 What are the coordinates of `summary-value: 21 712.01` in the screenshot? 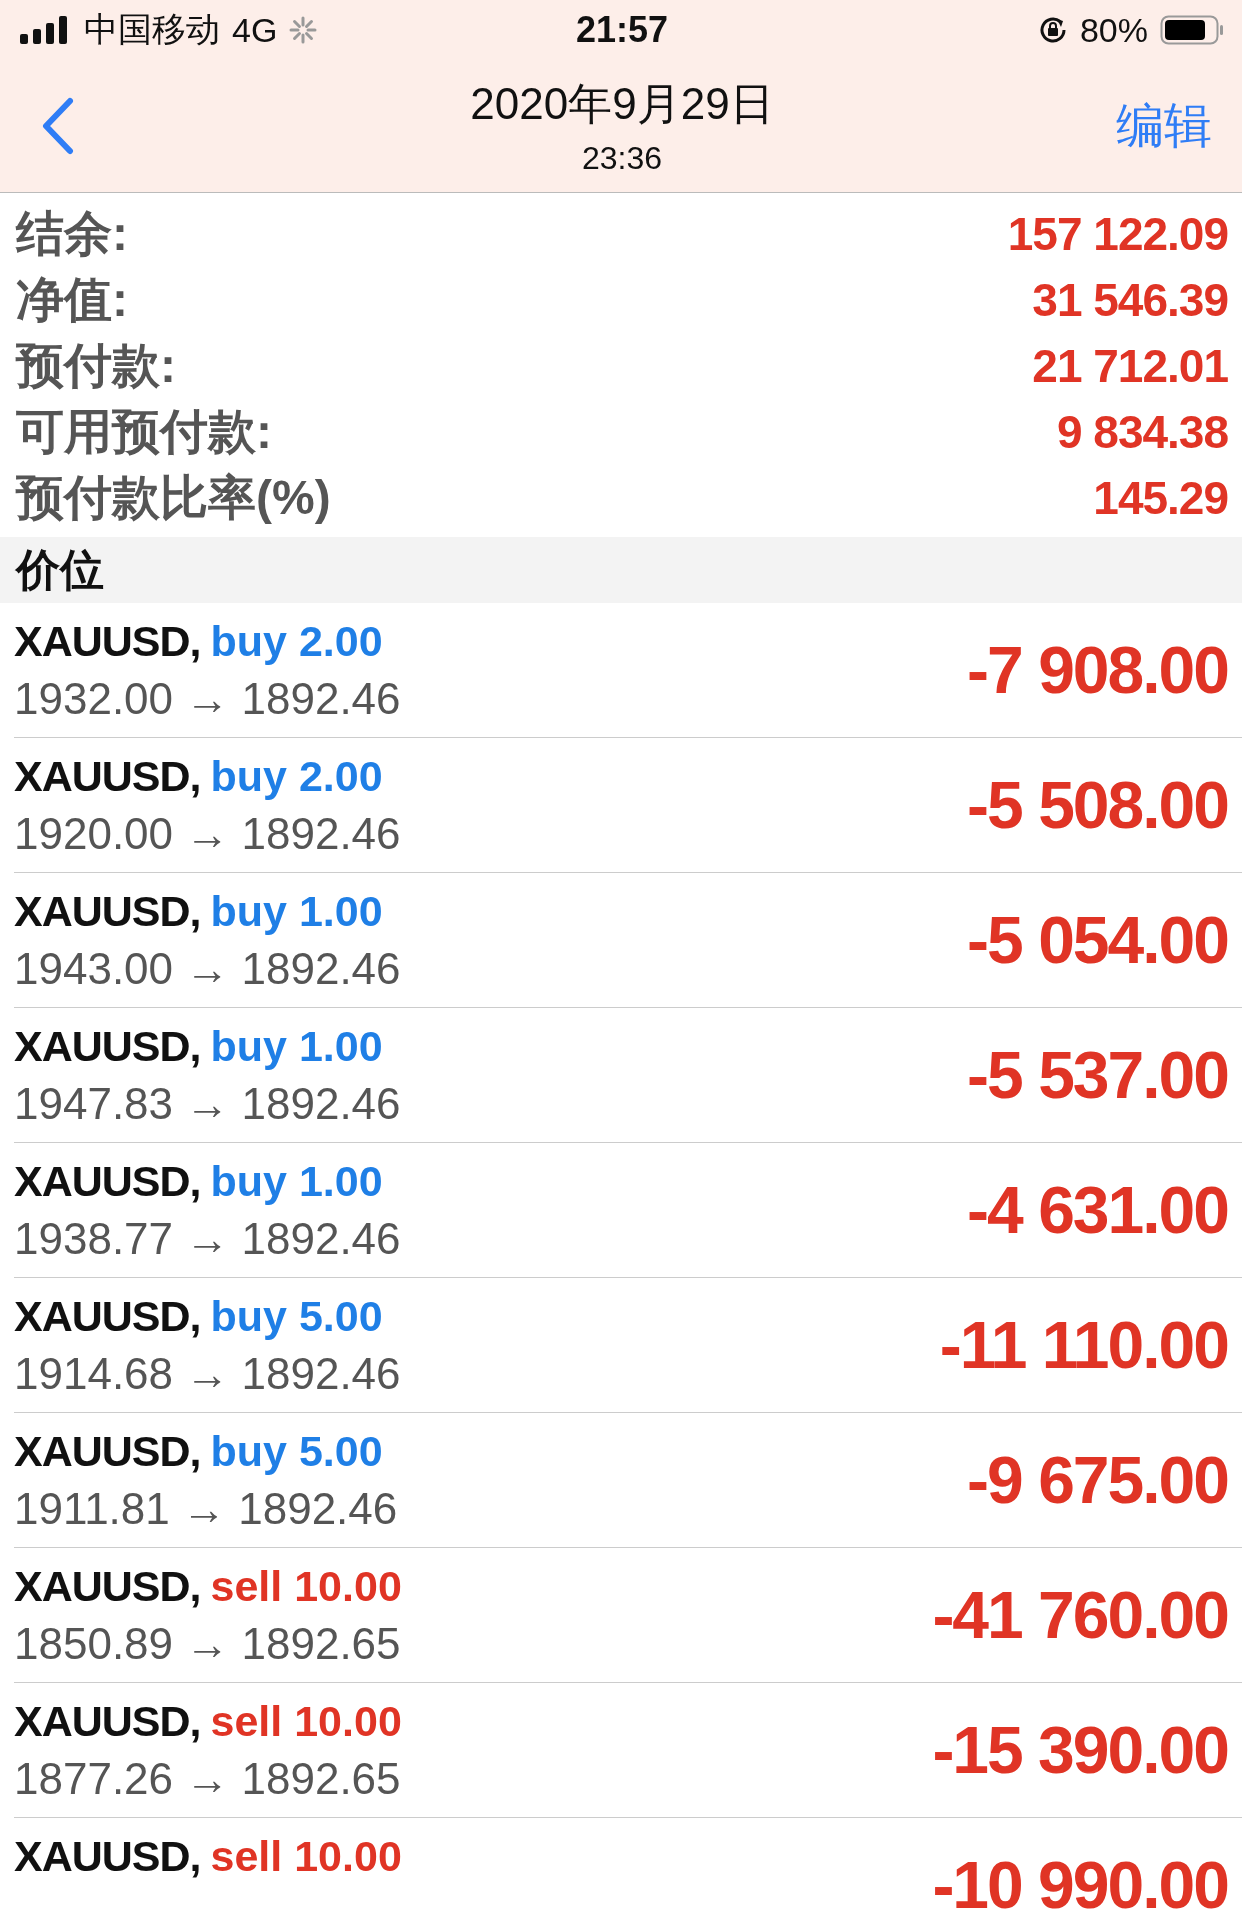 It's located at (1130, 366).